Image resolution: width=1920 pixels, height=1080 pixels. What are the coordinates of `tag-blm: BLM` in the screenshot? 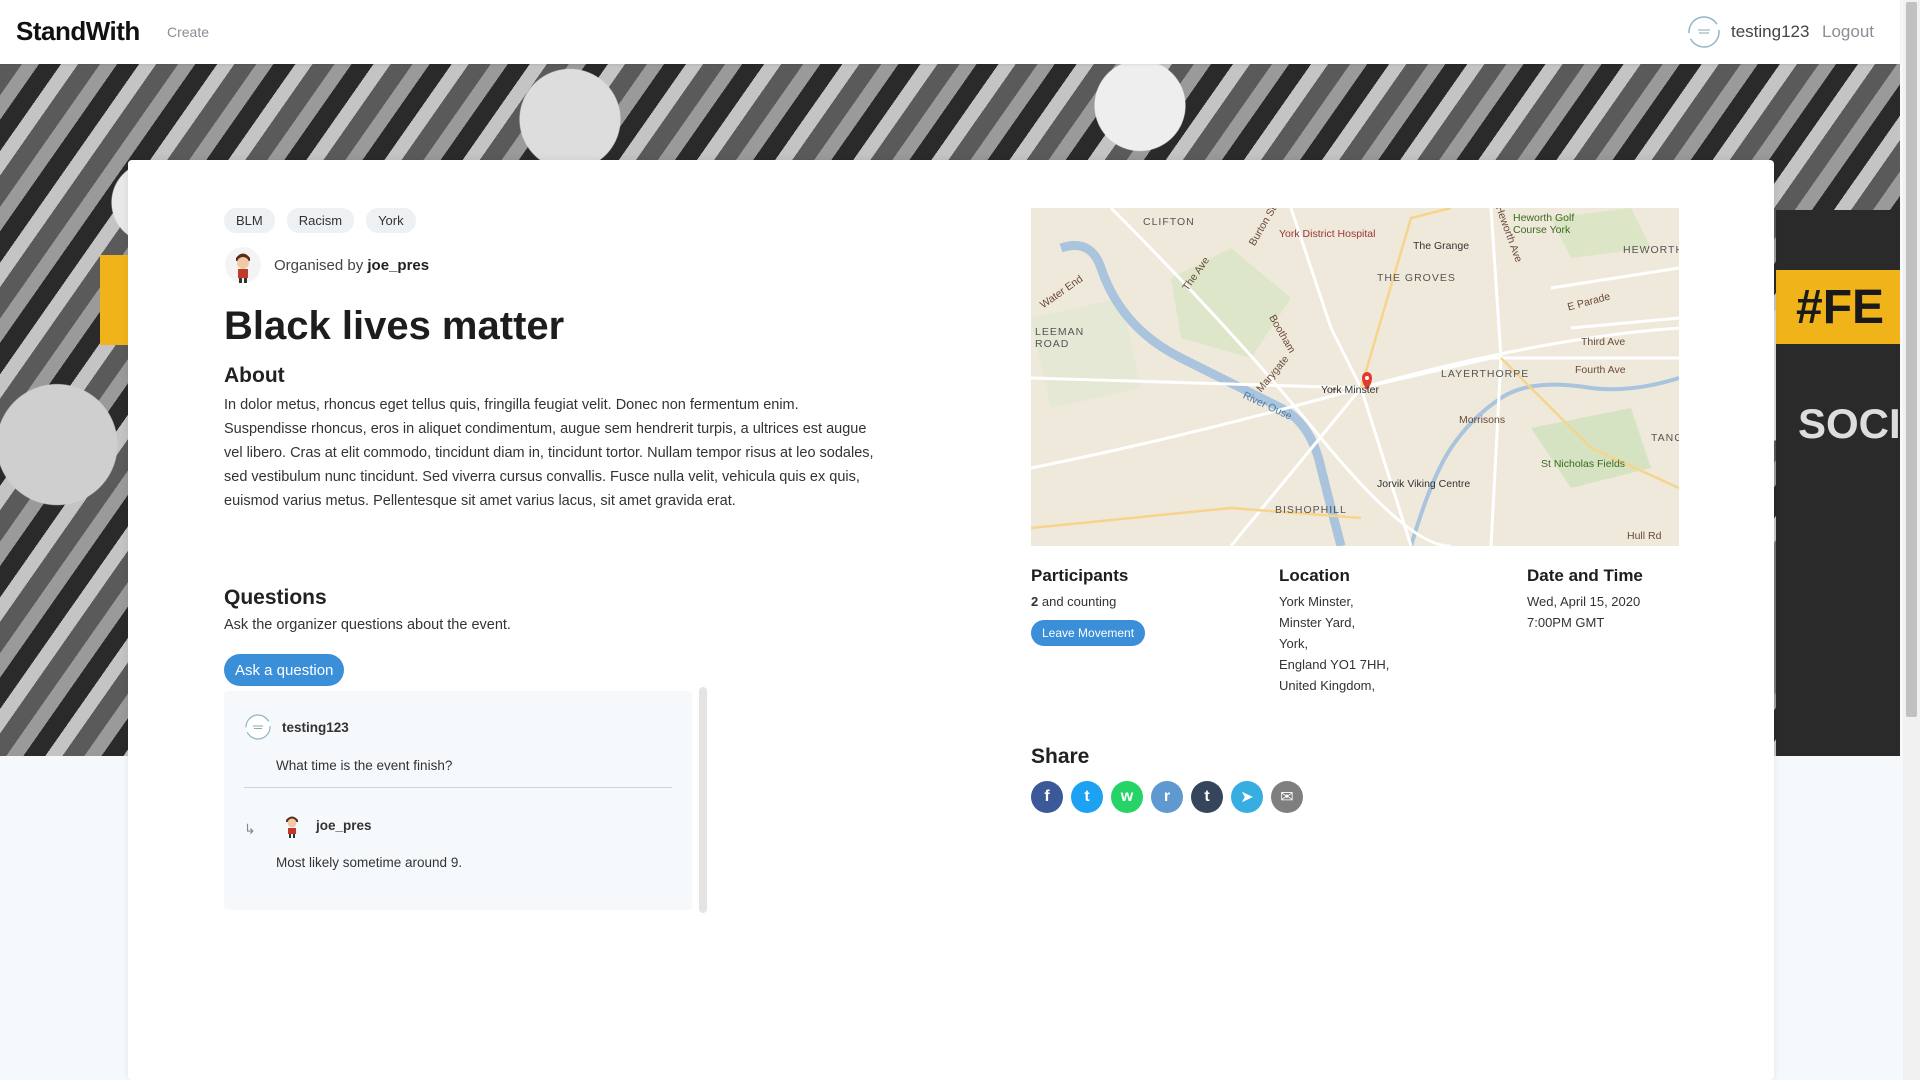 It's located at (249, 220).